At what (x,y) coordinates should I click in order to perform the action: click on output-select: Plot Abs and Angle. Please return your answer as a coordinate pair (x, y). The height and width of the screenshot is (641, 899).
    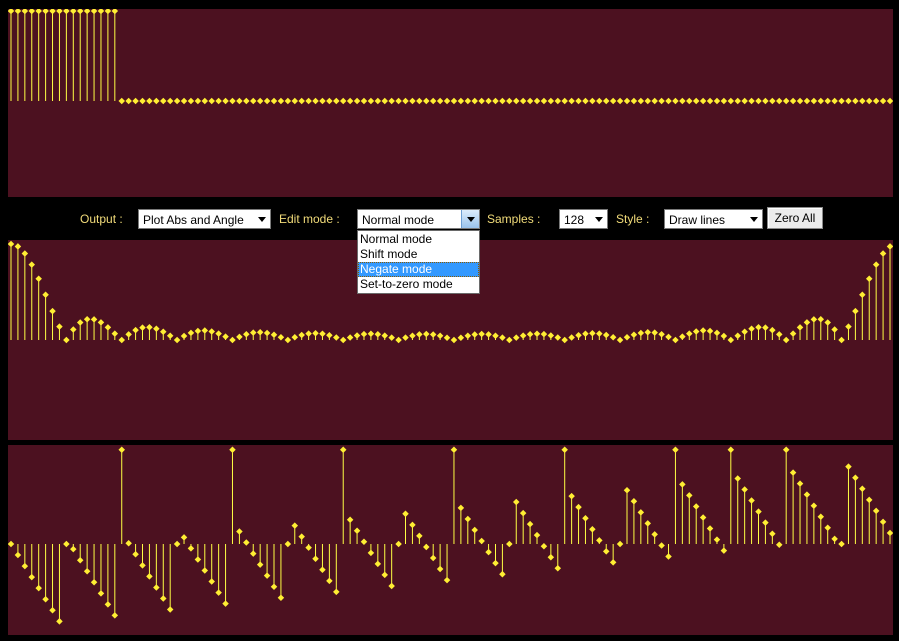
    Looking at the image, I should click on (204, 219).